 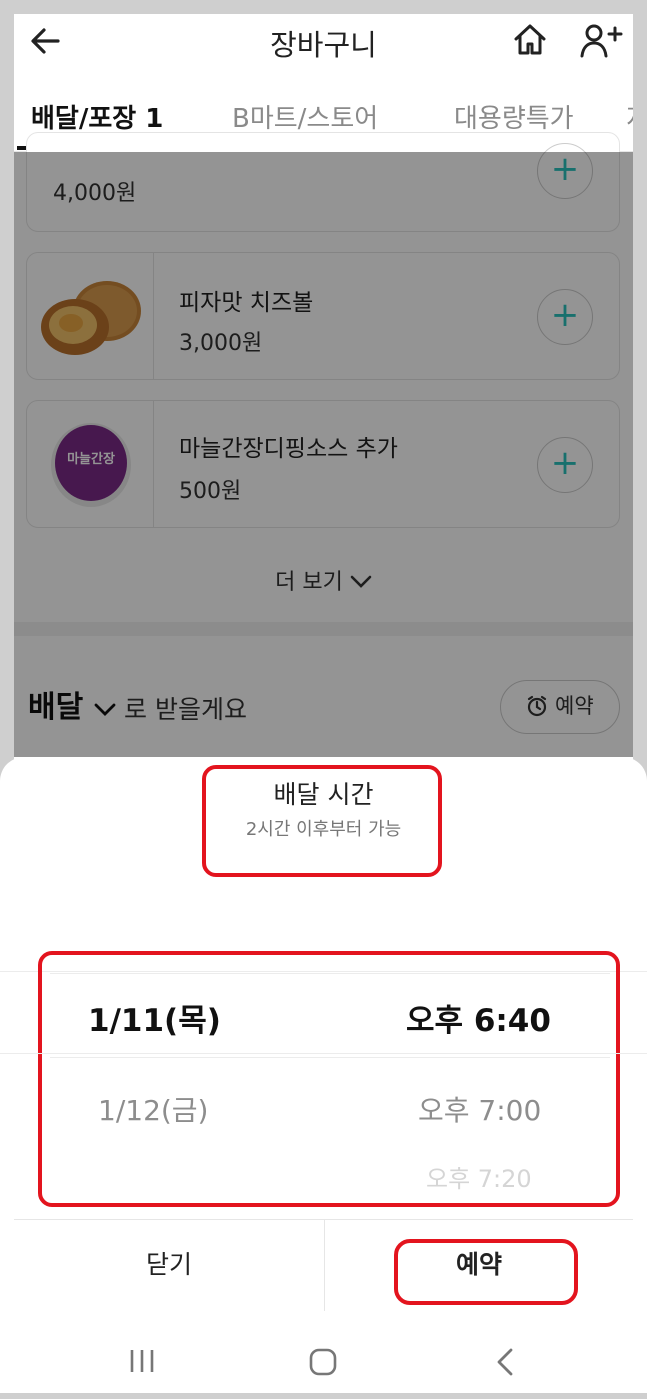 What do you see at coordinates (323, 829) in the screenshot?
I see `sheet-subtitle: 2시간 이후부터 가능` at bounding box center [323, 829].